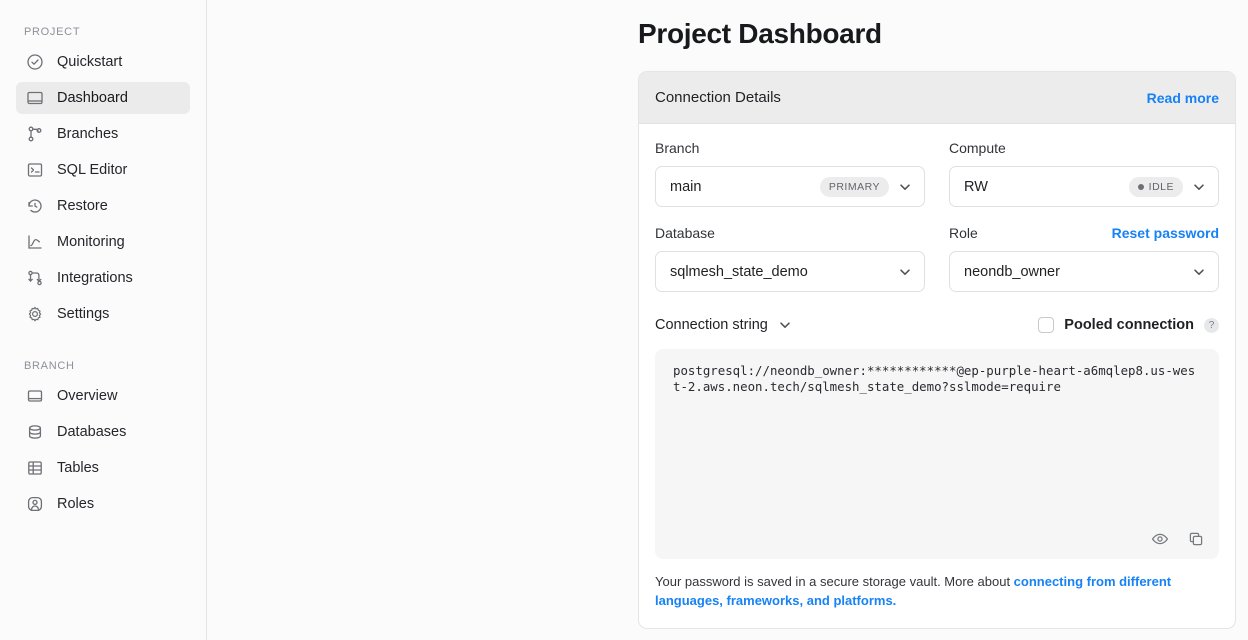 The width and height of the screenshot is (1248, 640). I want to click on sidebar-item-label: Dashboard, so click(92, 97).